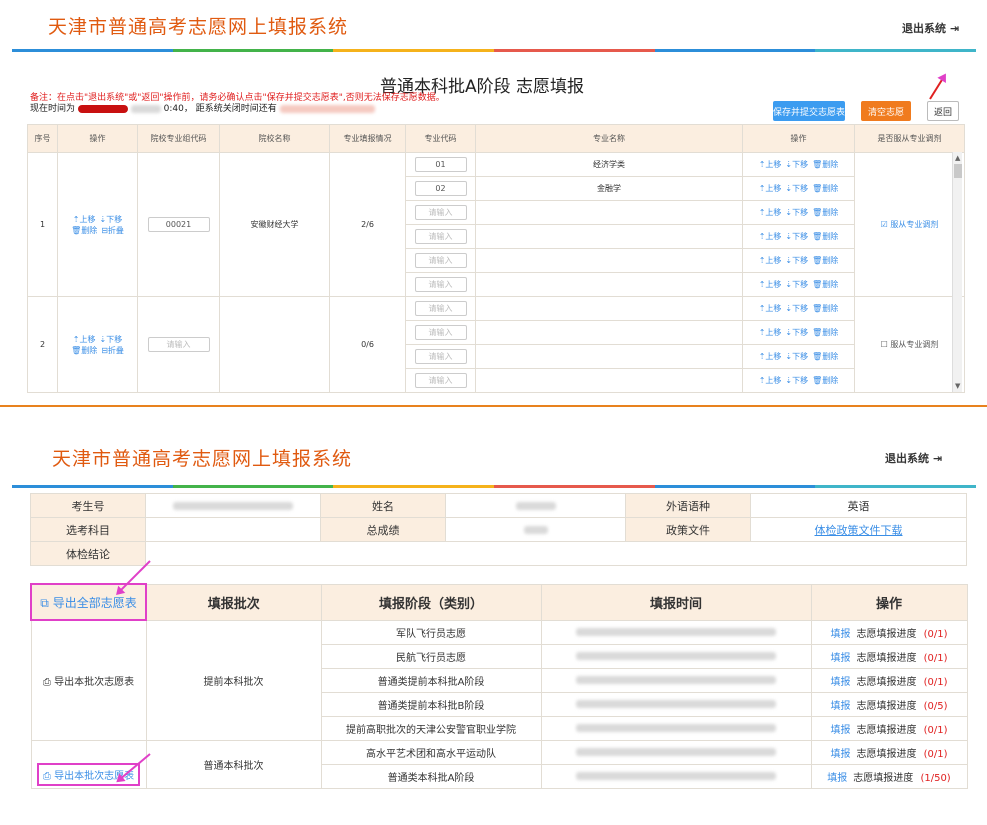 This screenshot has height=825, width=987. Describe the element at coordinates (367, 224) in the screenshot. I see `major-status: 2/6` at that location.